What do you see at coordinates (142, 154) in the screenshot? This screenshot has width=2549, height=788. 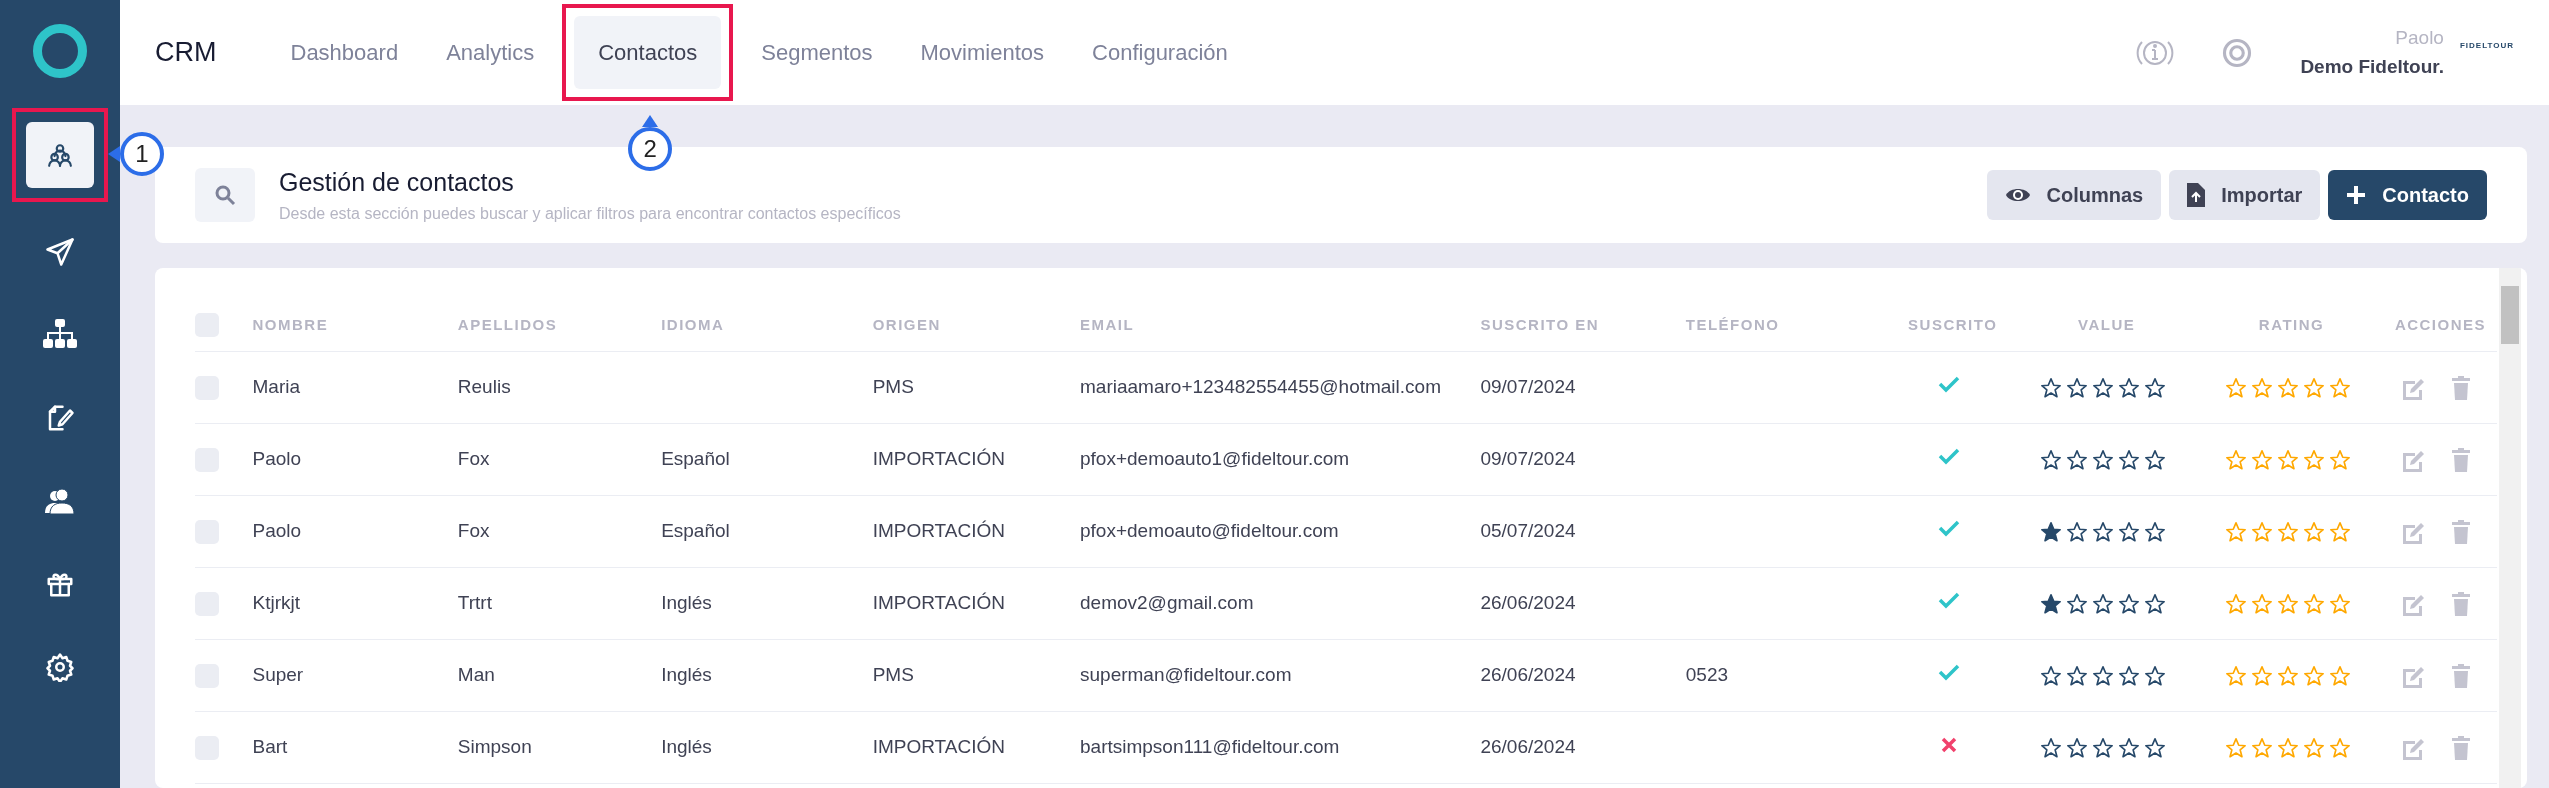 I see `callout-marker: 1` at bounding box center [142, 154].